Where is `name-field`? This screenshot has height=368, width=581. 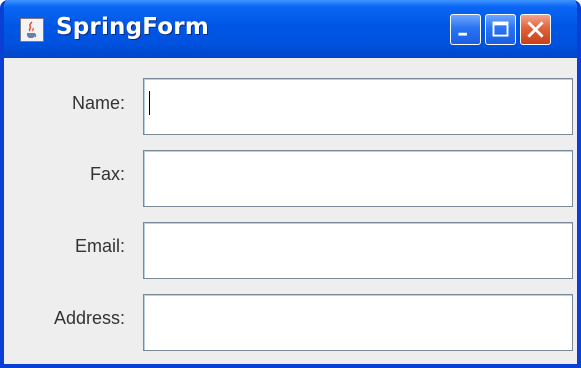
name-field is located at coordinates (358, 106).